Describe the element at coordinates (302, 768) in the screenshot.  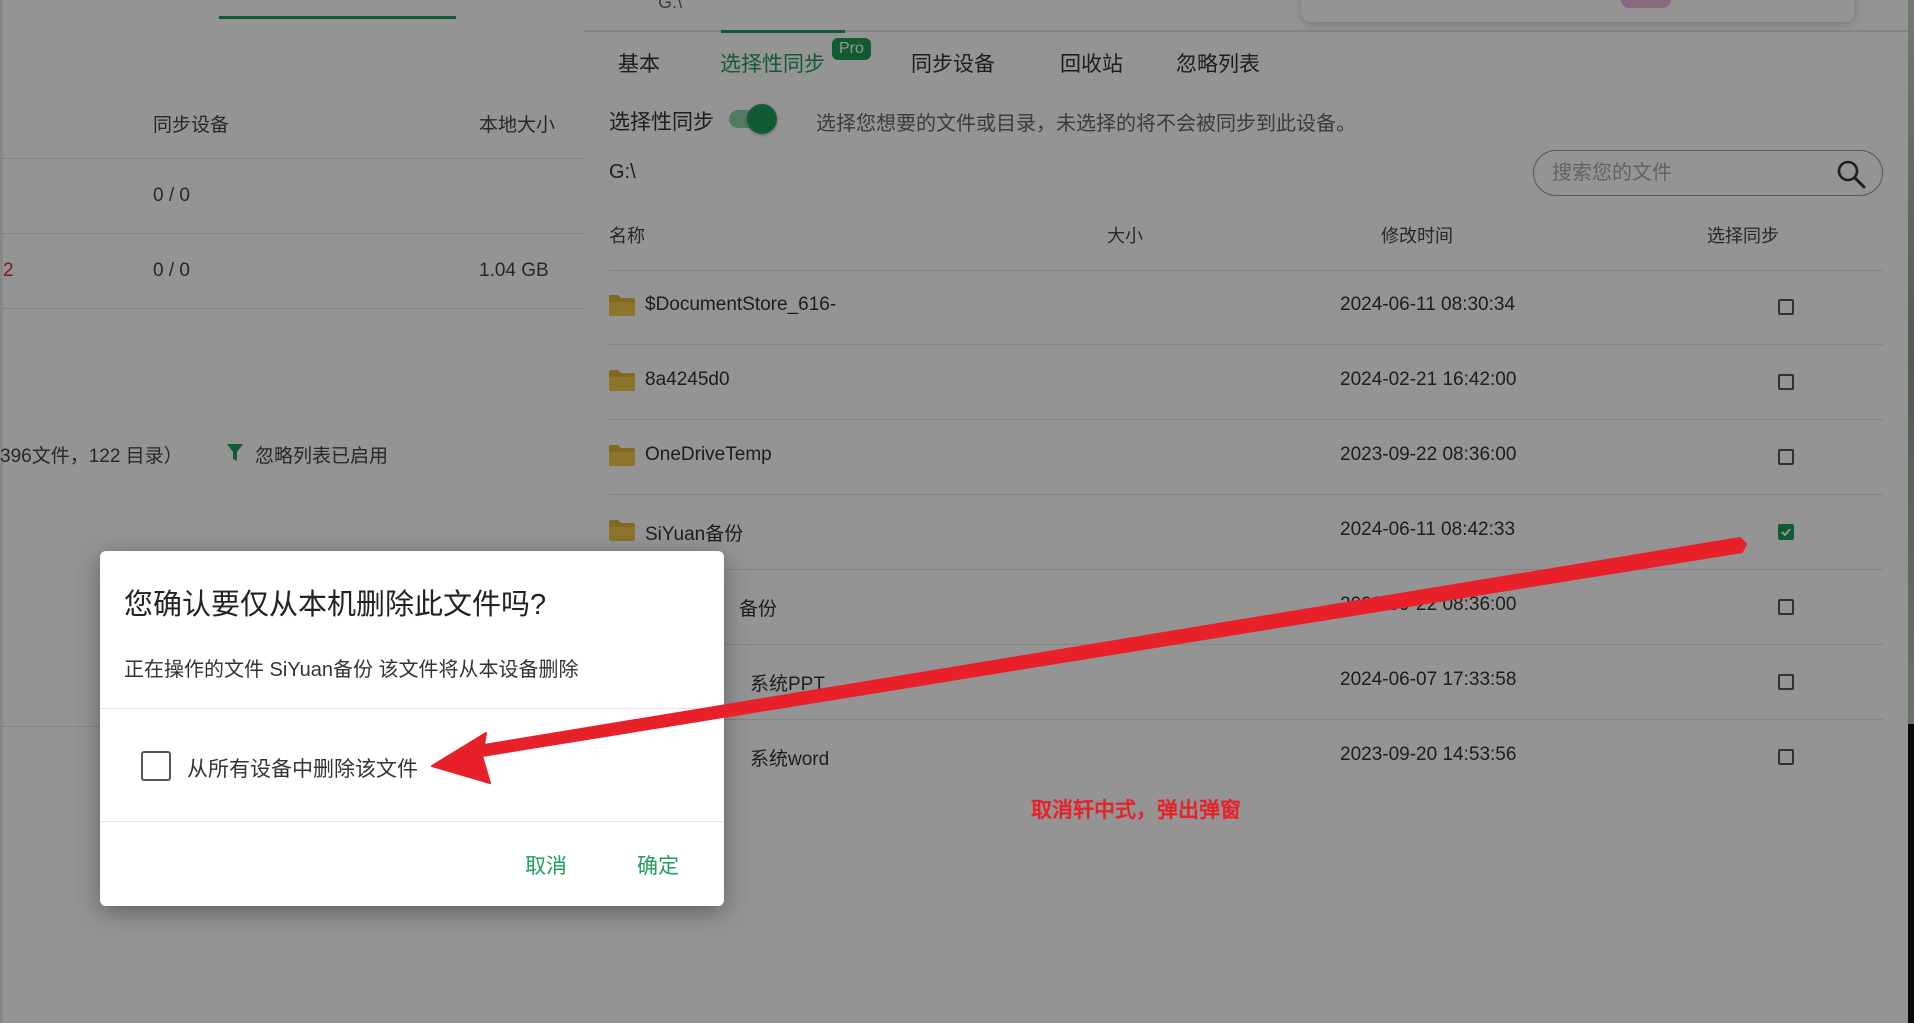
I see `delete-all-devices-label: 从所有设备中删除该文件` at that location.